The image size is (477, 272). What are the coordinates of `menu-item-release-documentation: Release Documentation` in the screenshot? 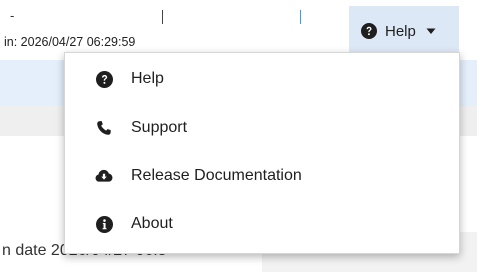 It's located at (262, 176).